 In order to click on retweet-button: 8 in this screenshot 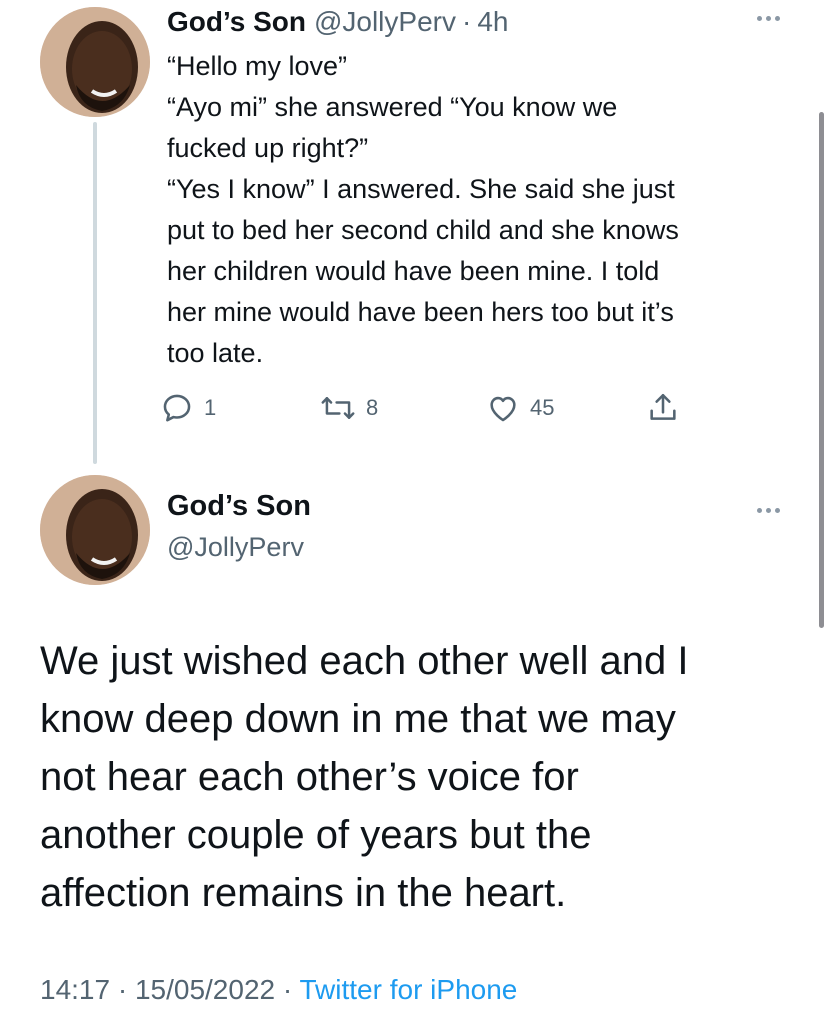, I will do `click(349, 408)`.